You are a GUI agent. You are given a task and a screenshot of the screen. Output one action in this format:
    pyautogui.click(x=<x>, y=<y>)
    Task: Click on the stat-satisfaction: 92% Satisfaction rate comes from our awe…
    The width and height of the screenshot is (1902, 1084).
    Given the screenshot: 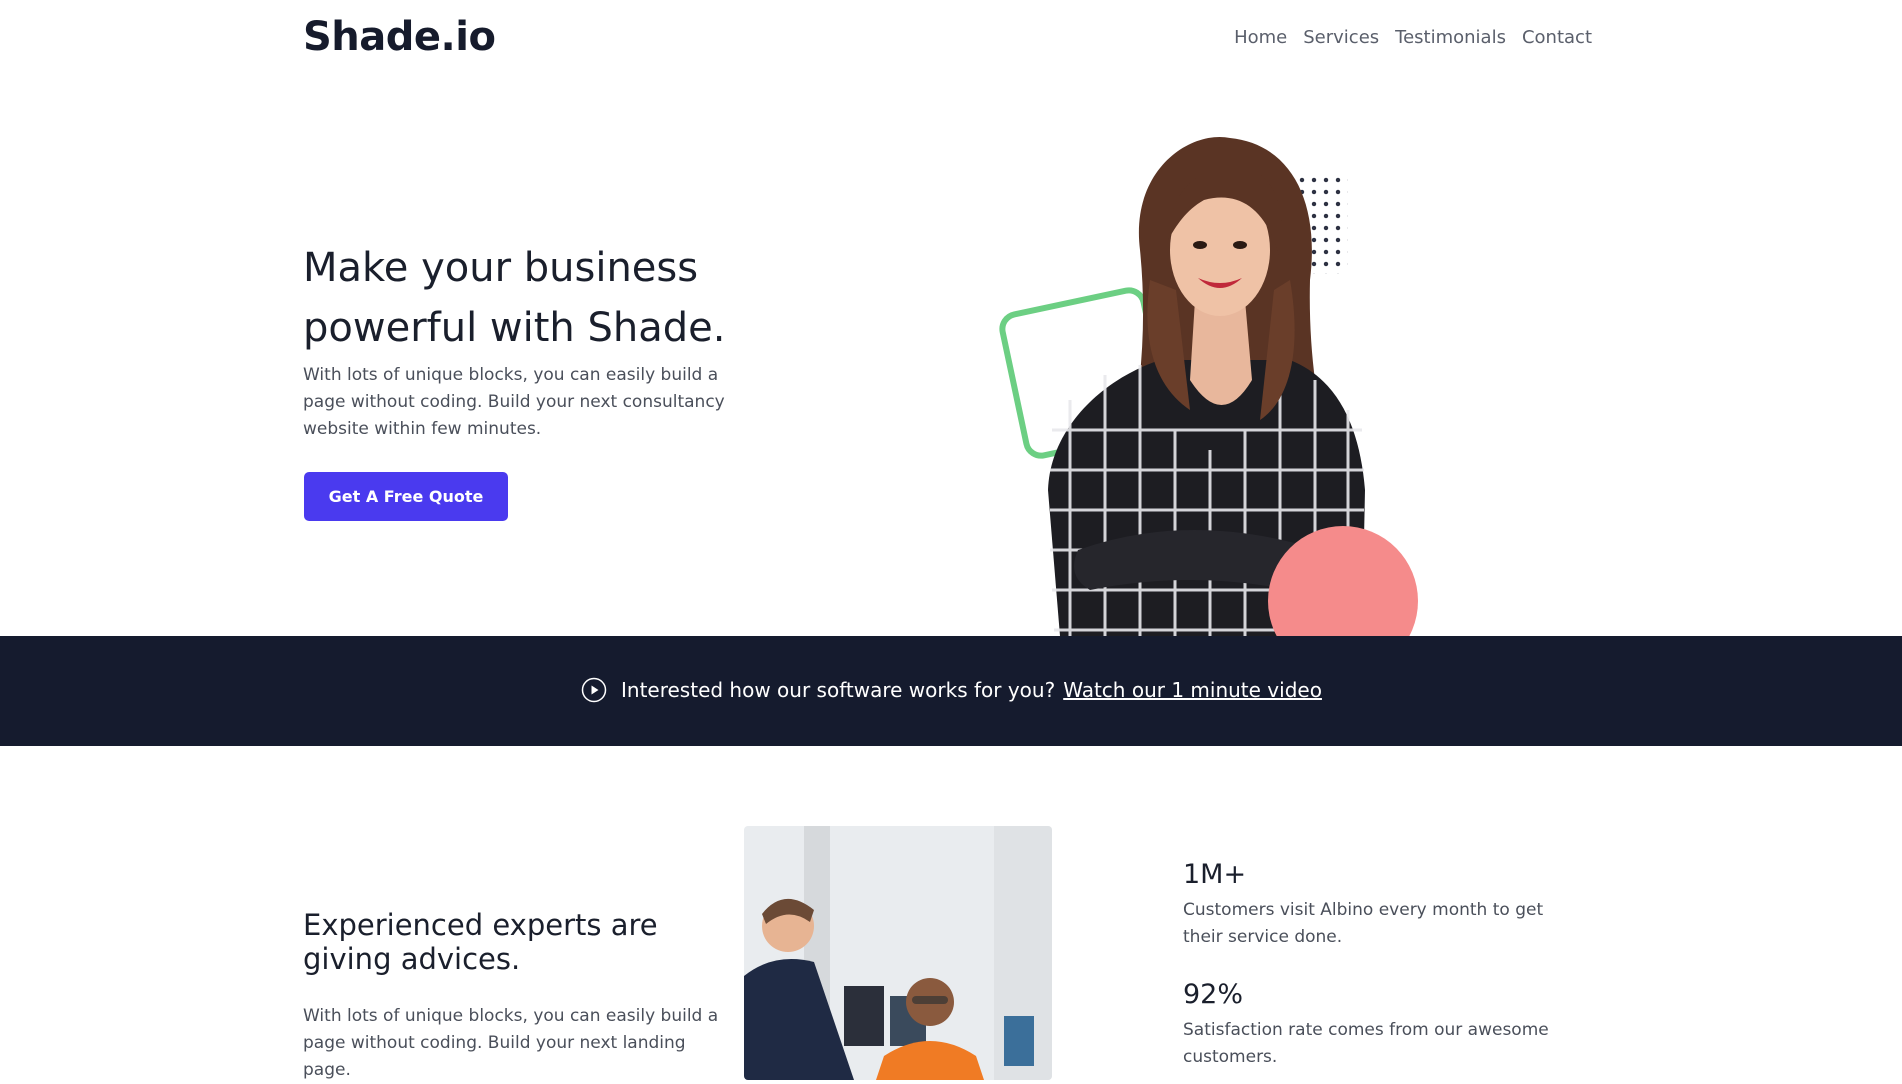 What is the action you would take?
    pyautogui.click(x=1383, y=1024)
    